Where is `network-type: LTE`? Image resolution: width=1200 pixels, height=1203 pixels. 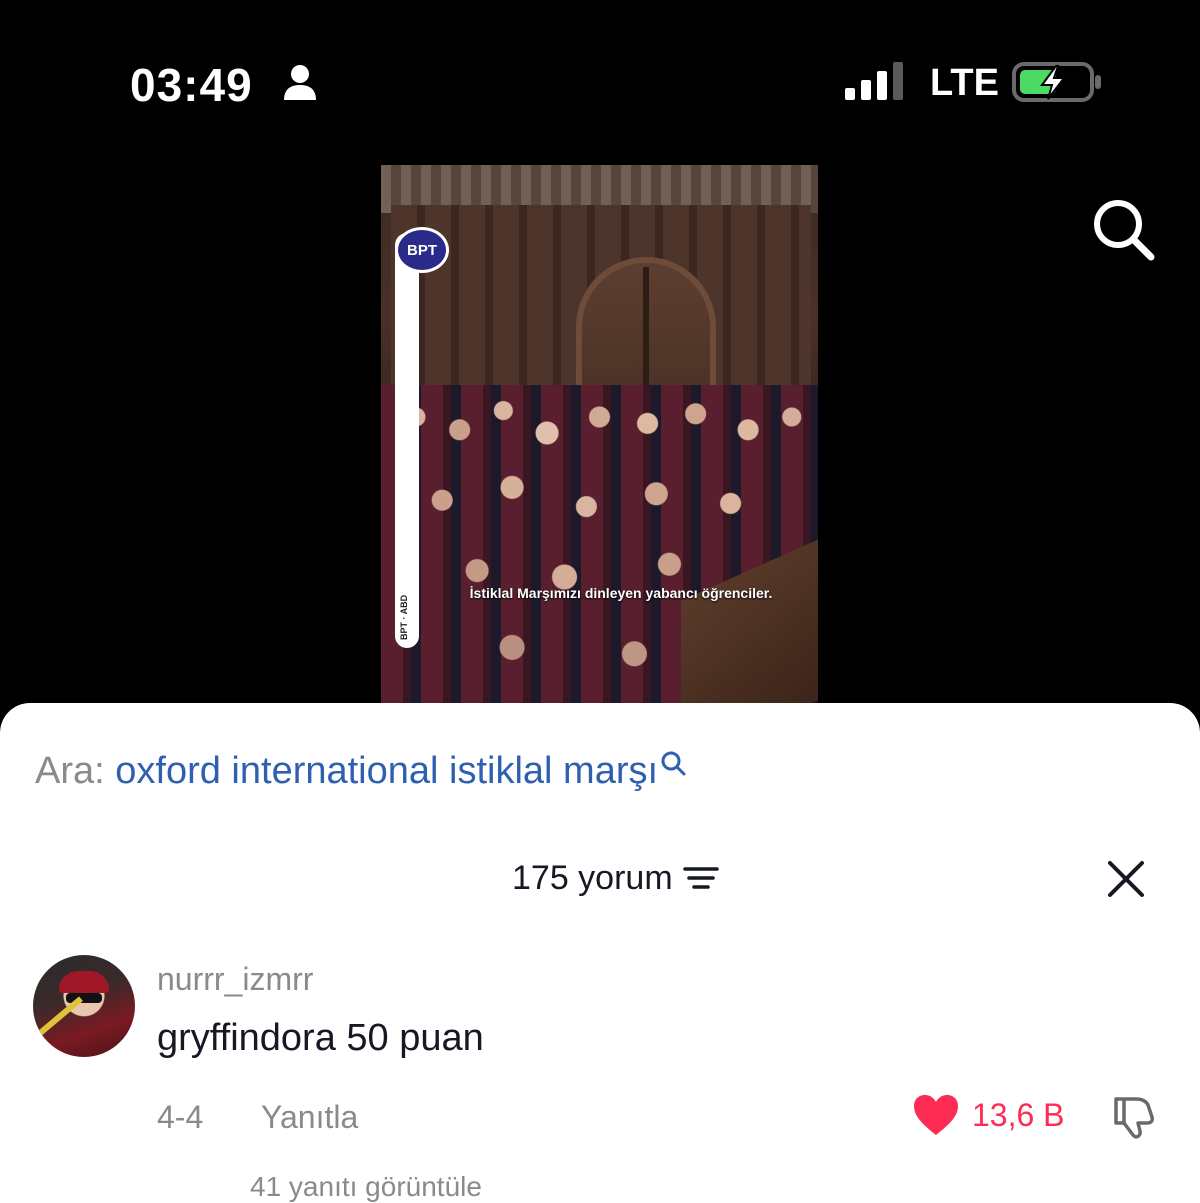
network-type: LTE is located at coordinates (964, 83).